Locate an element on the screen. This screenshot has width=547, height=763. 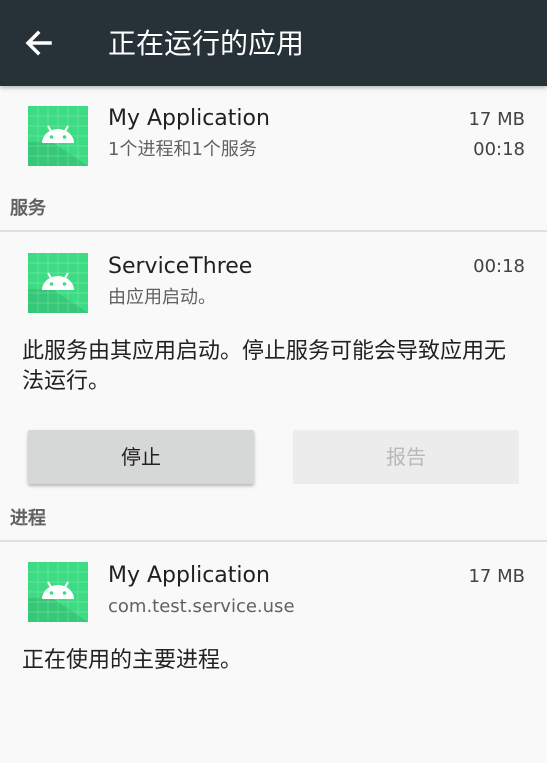
service-name: ServiceThree is located at coordinates (180, 266).